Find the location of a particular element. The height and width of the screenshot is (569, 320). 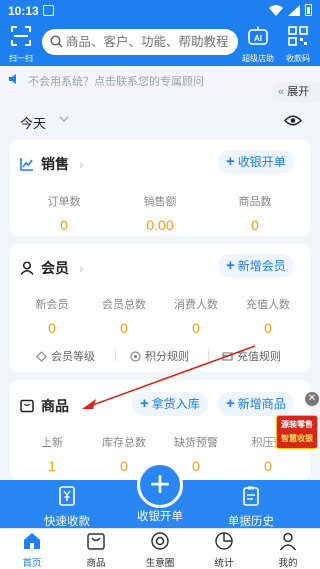

stat-label: 新会员 is located at coordinates (52, 305).